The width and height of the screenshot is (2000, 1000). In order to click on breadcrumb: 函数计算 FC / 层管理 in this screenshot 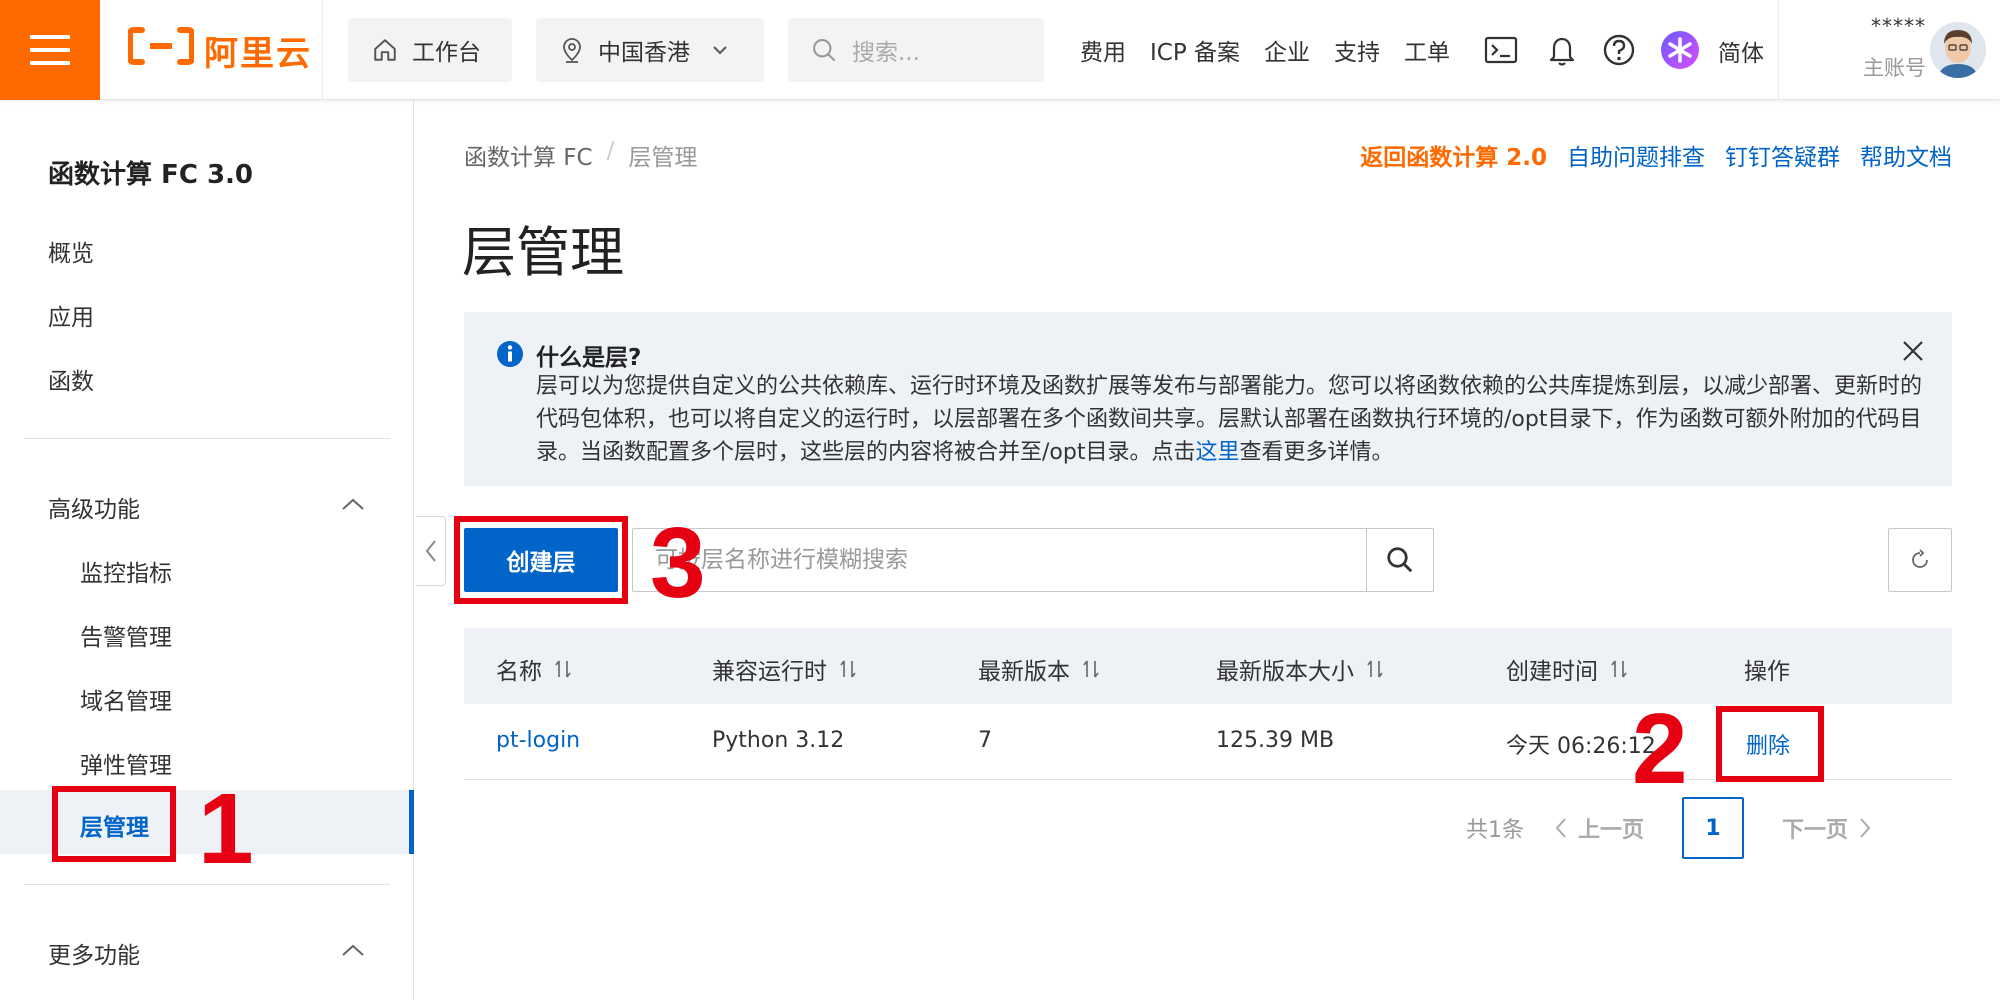, I will do `click(580, 155)`.